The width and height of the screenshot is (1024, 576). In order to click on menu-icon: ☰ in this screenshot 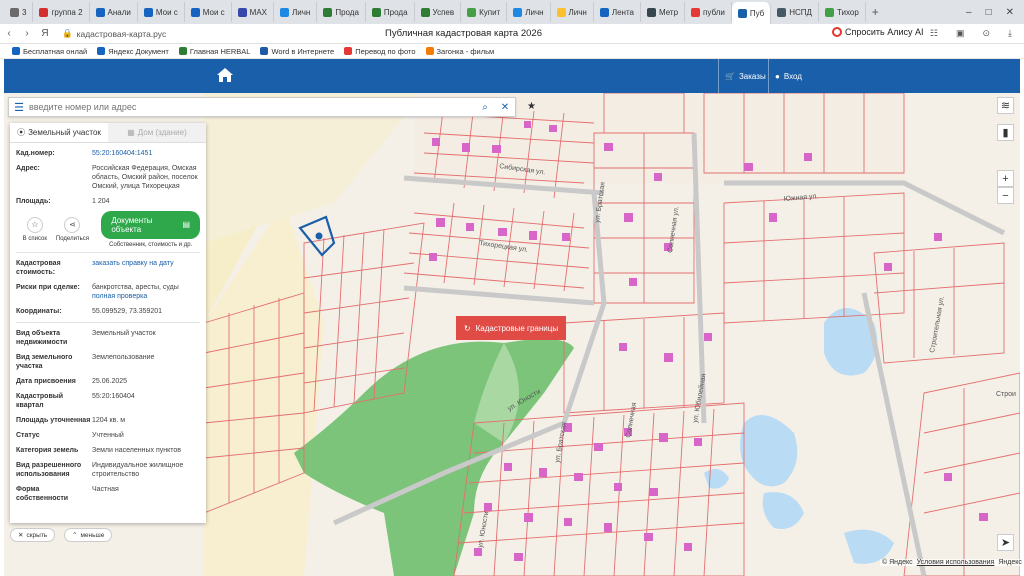, I will do `click(19, 107)`.